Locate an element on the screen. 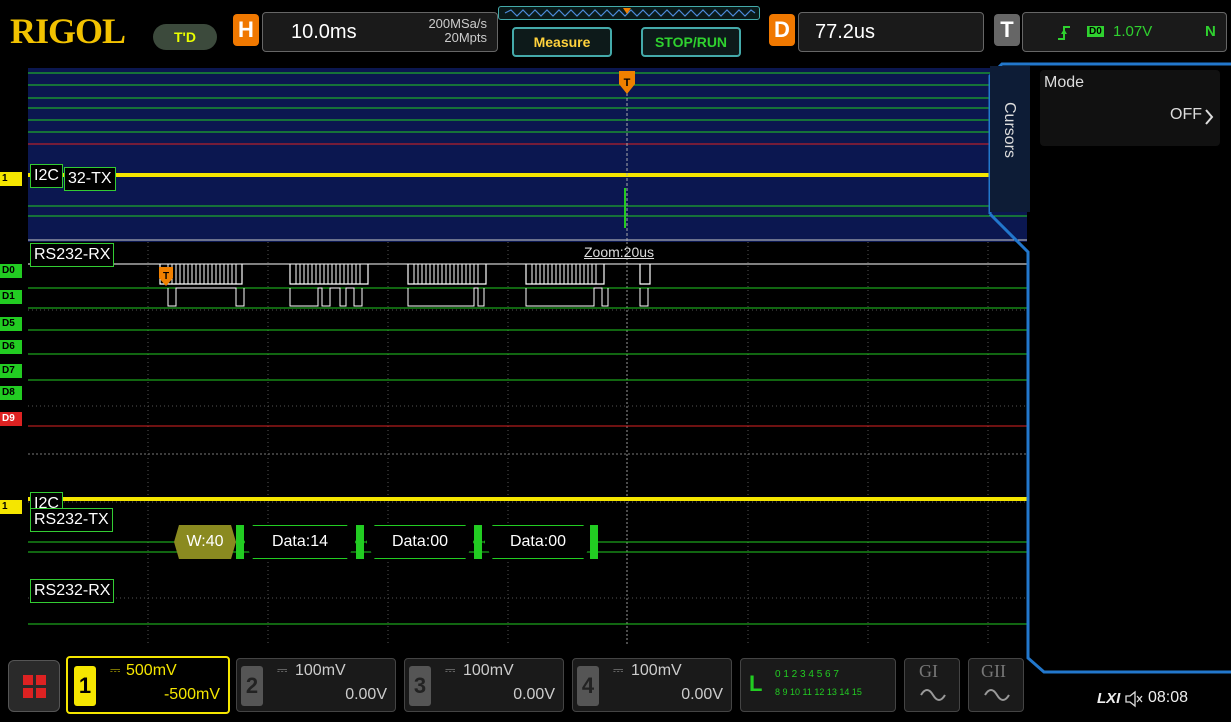 This screenshot has height=722, width=1231. upper-i2c-bus-label: I2C is located at coordinates (46, 176).